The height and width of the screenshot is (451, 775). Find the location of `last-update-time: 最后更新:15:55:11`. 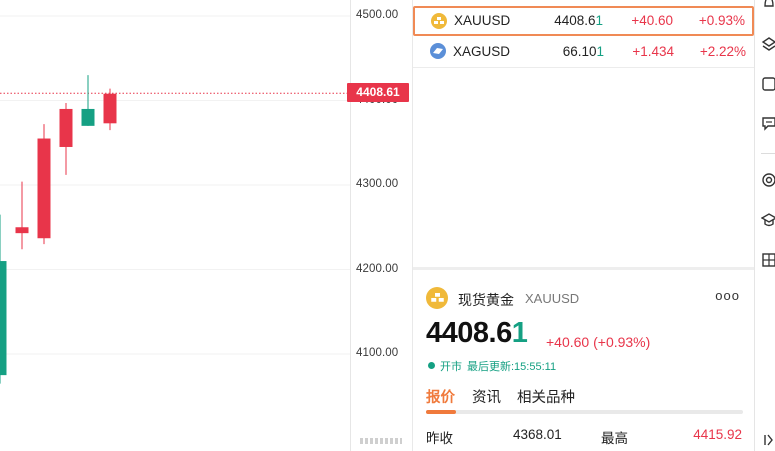

last-update-time: 最后更新:15:55:11 is located at coordinates (512, 367).